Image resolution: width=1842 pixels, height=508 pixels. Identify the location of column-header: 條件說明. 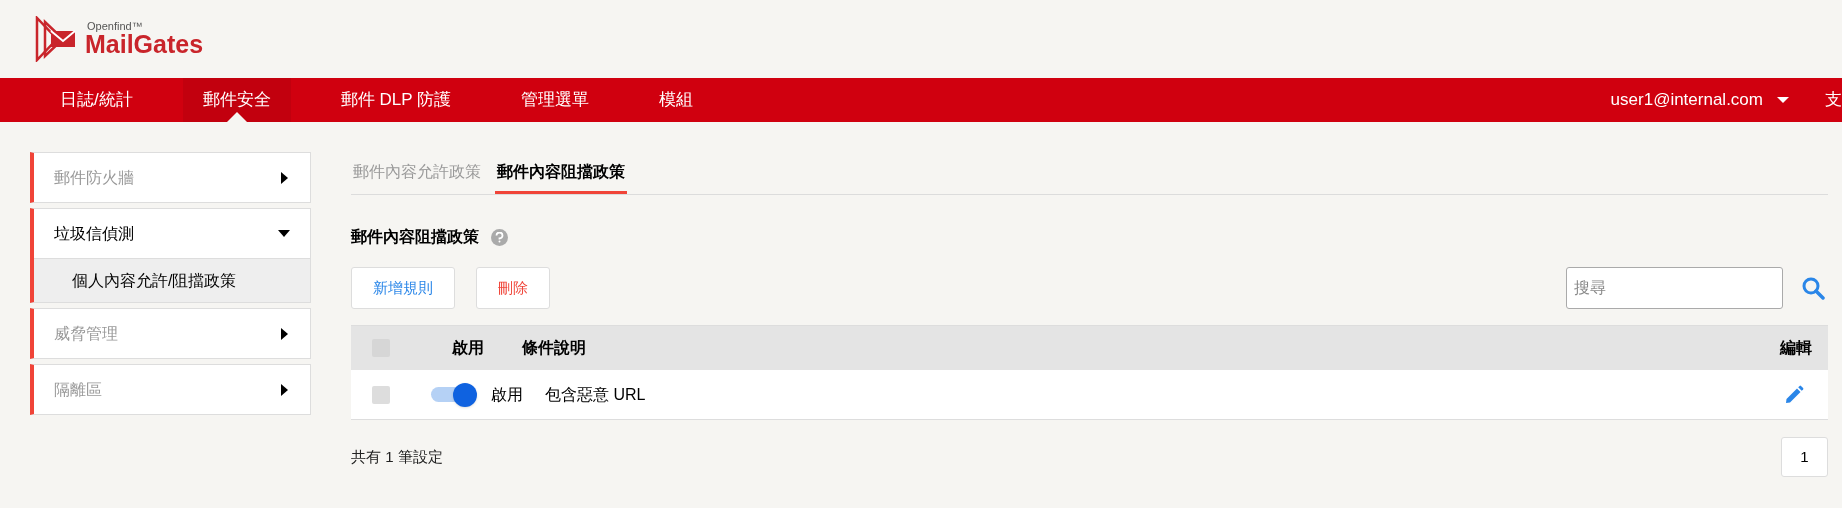
(554, 348).